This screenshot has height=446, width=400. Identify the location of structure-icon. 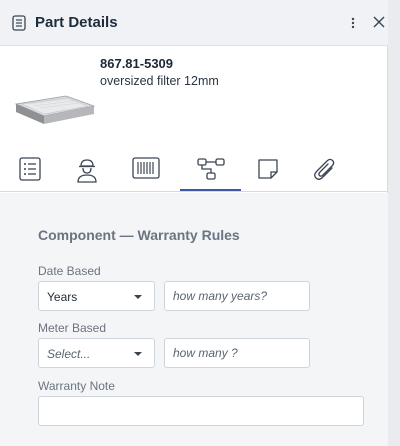
(210, 169).